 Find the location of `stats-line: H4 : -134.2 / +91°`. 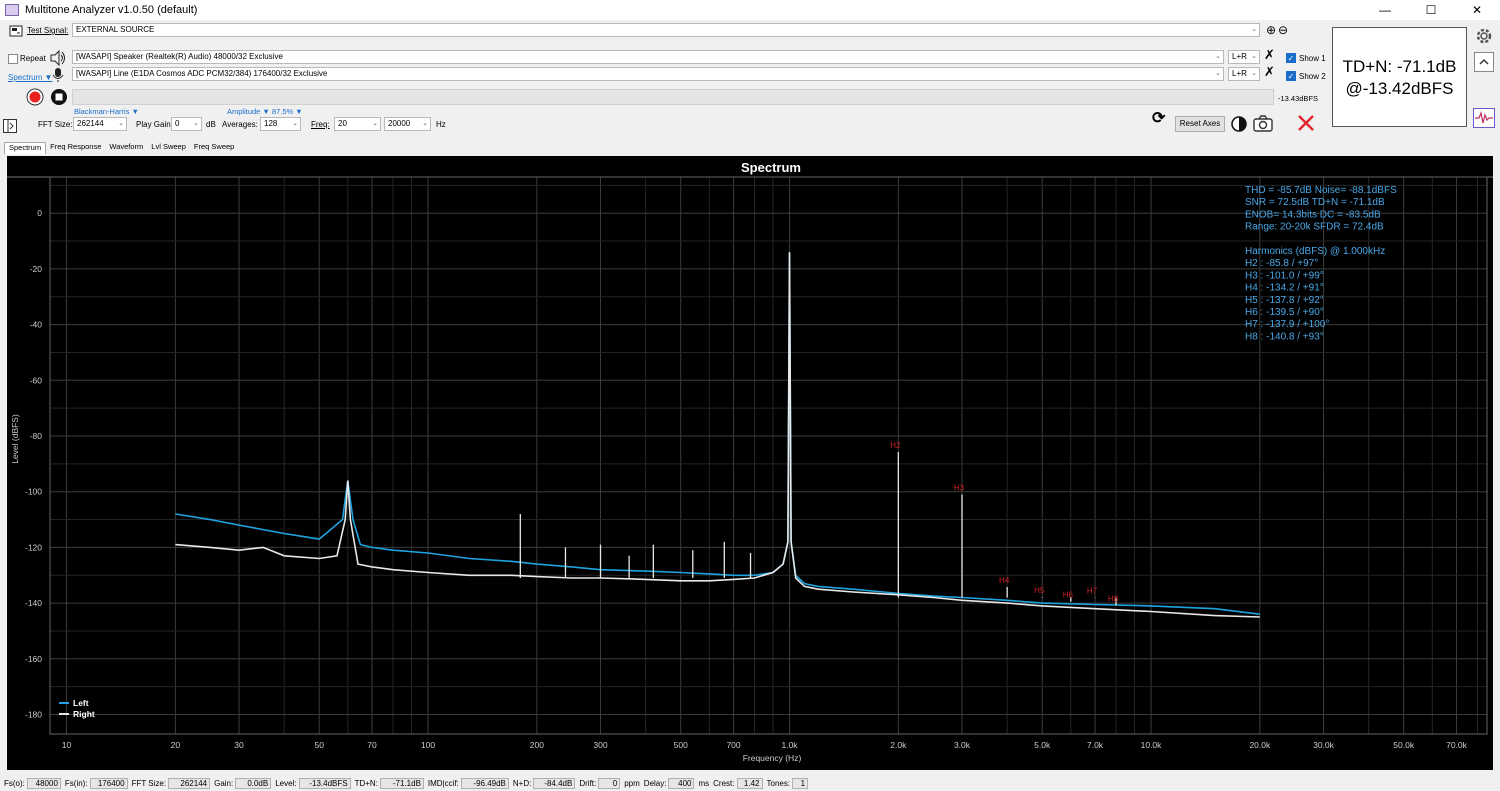

stats-line: H4 : -134.2 / +91° is located at coordinates (1284, 288).